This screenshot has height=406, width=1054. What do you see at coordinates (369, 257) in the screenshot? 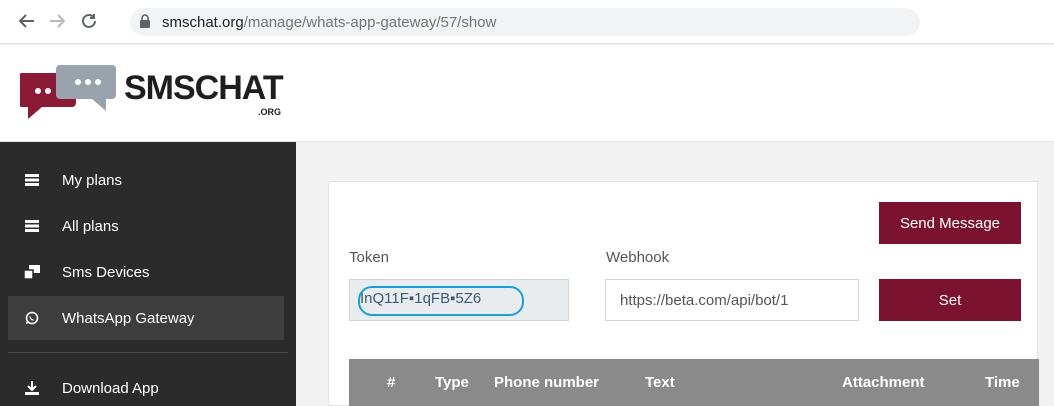
I see `token-label: Token` at bounding box center [369, 257].